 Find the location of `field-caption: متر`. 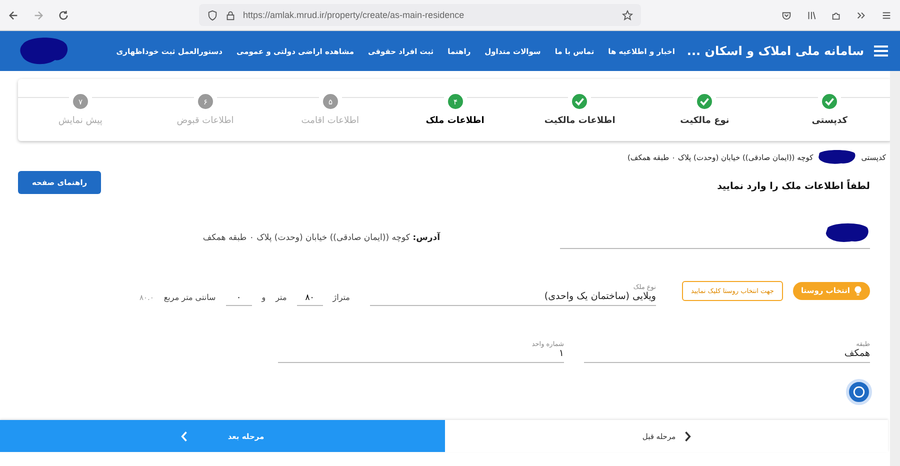

field-caption: متر is located at coordinates (281, 298).